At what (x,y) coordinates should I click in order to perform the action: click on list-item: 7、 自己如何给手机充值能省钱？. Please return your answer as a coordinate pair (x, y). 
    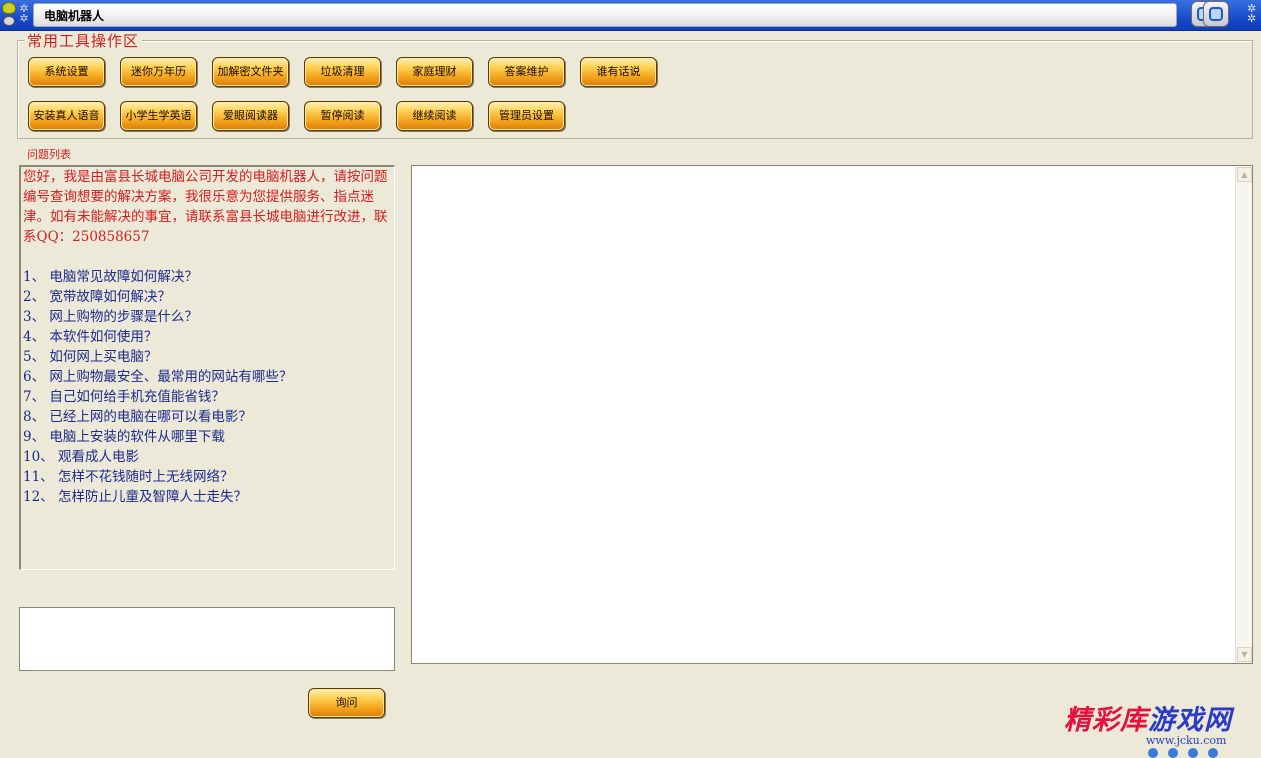
    Looking at the image, I should click on (207, 397).